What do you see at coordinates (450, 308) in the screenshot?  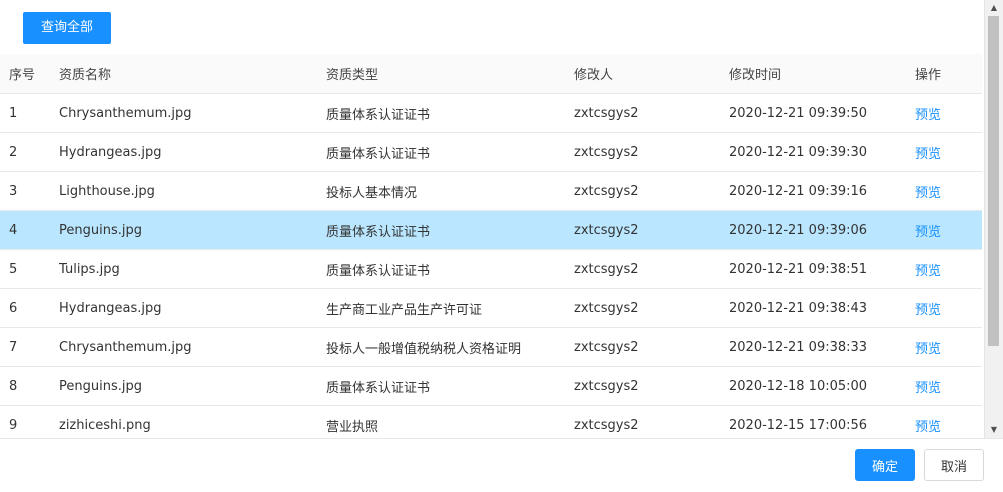 I see `cell-type: 生产商工业产品生产许可证` at bounding box center [450, 308].